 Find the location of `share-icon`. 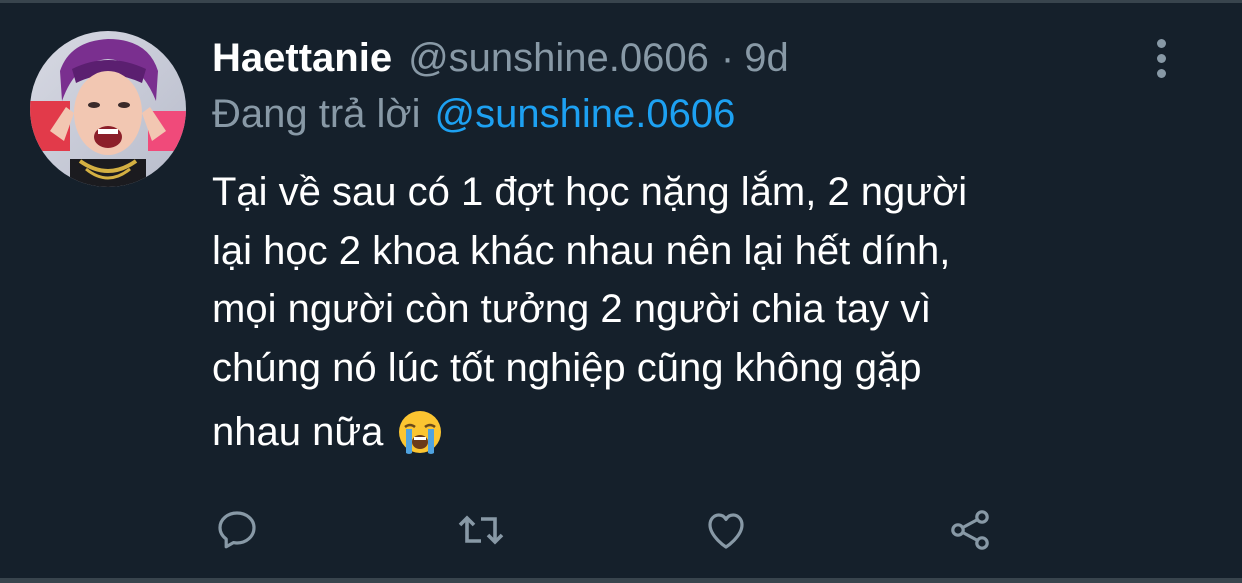

share-icon is located at coordinates (970, 530).